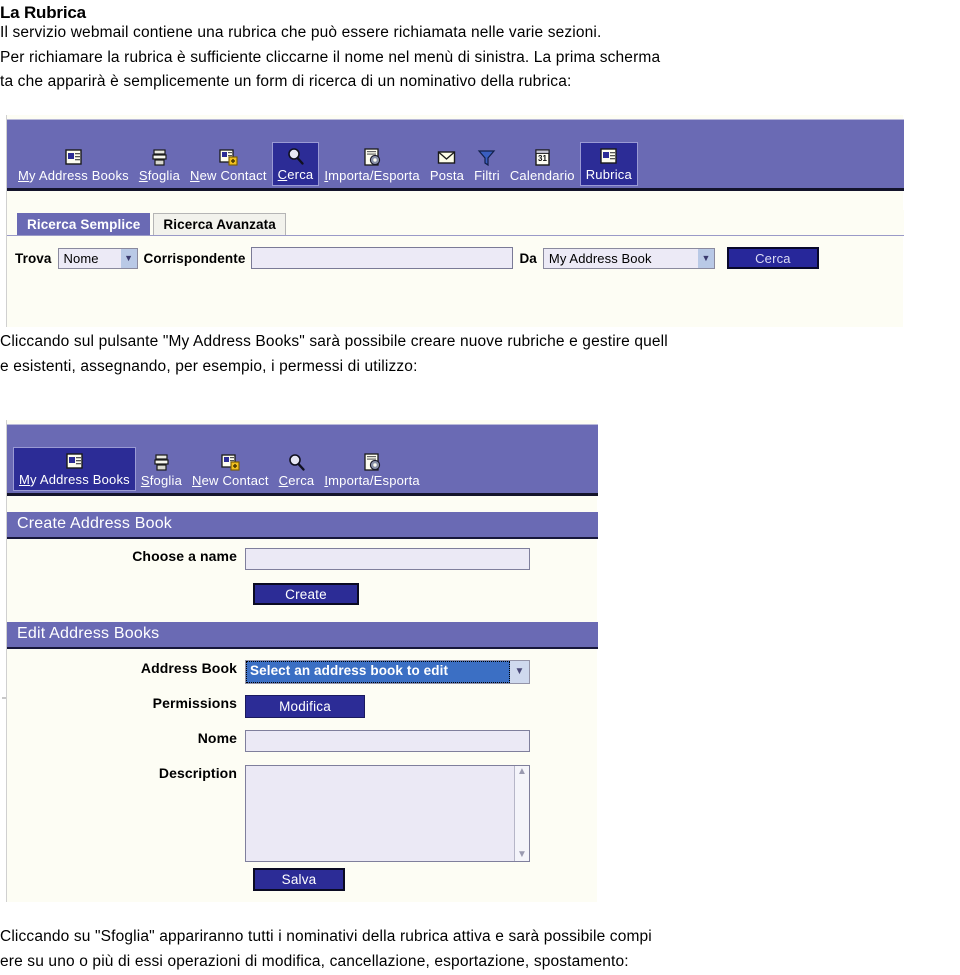 The height and width of the screenshot is (975, 960). I want to click on search-field-select: Nome ▼, so click(97, 258).